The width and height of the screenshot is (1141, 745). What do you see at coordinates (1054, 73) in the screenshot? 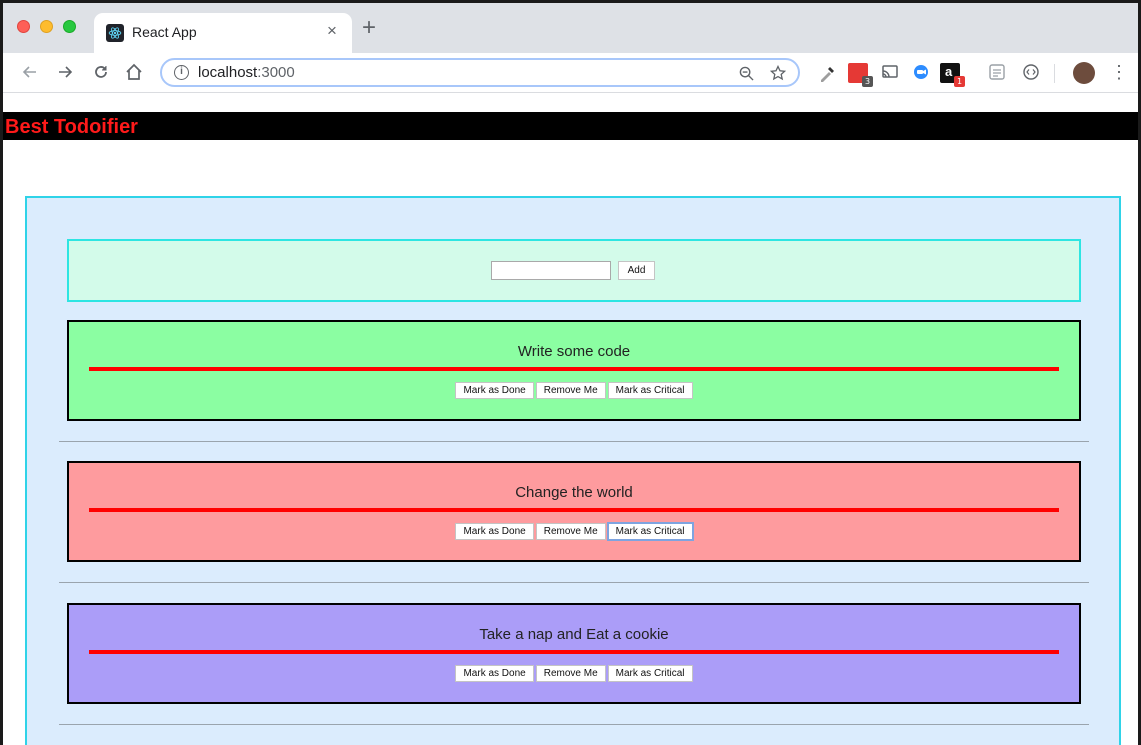
I see `toolbar-separator` at bounding box center [1054, 73].